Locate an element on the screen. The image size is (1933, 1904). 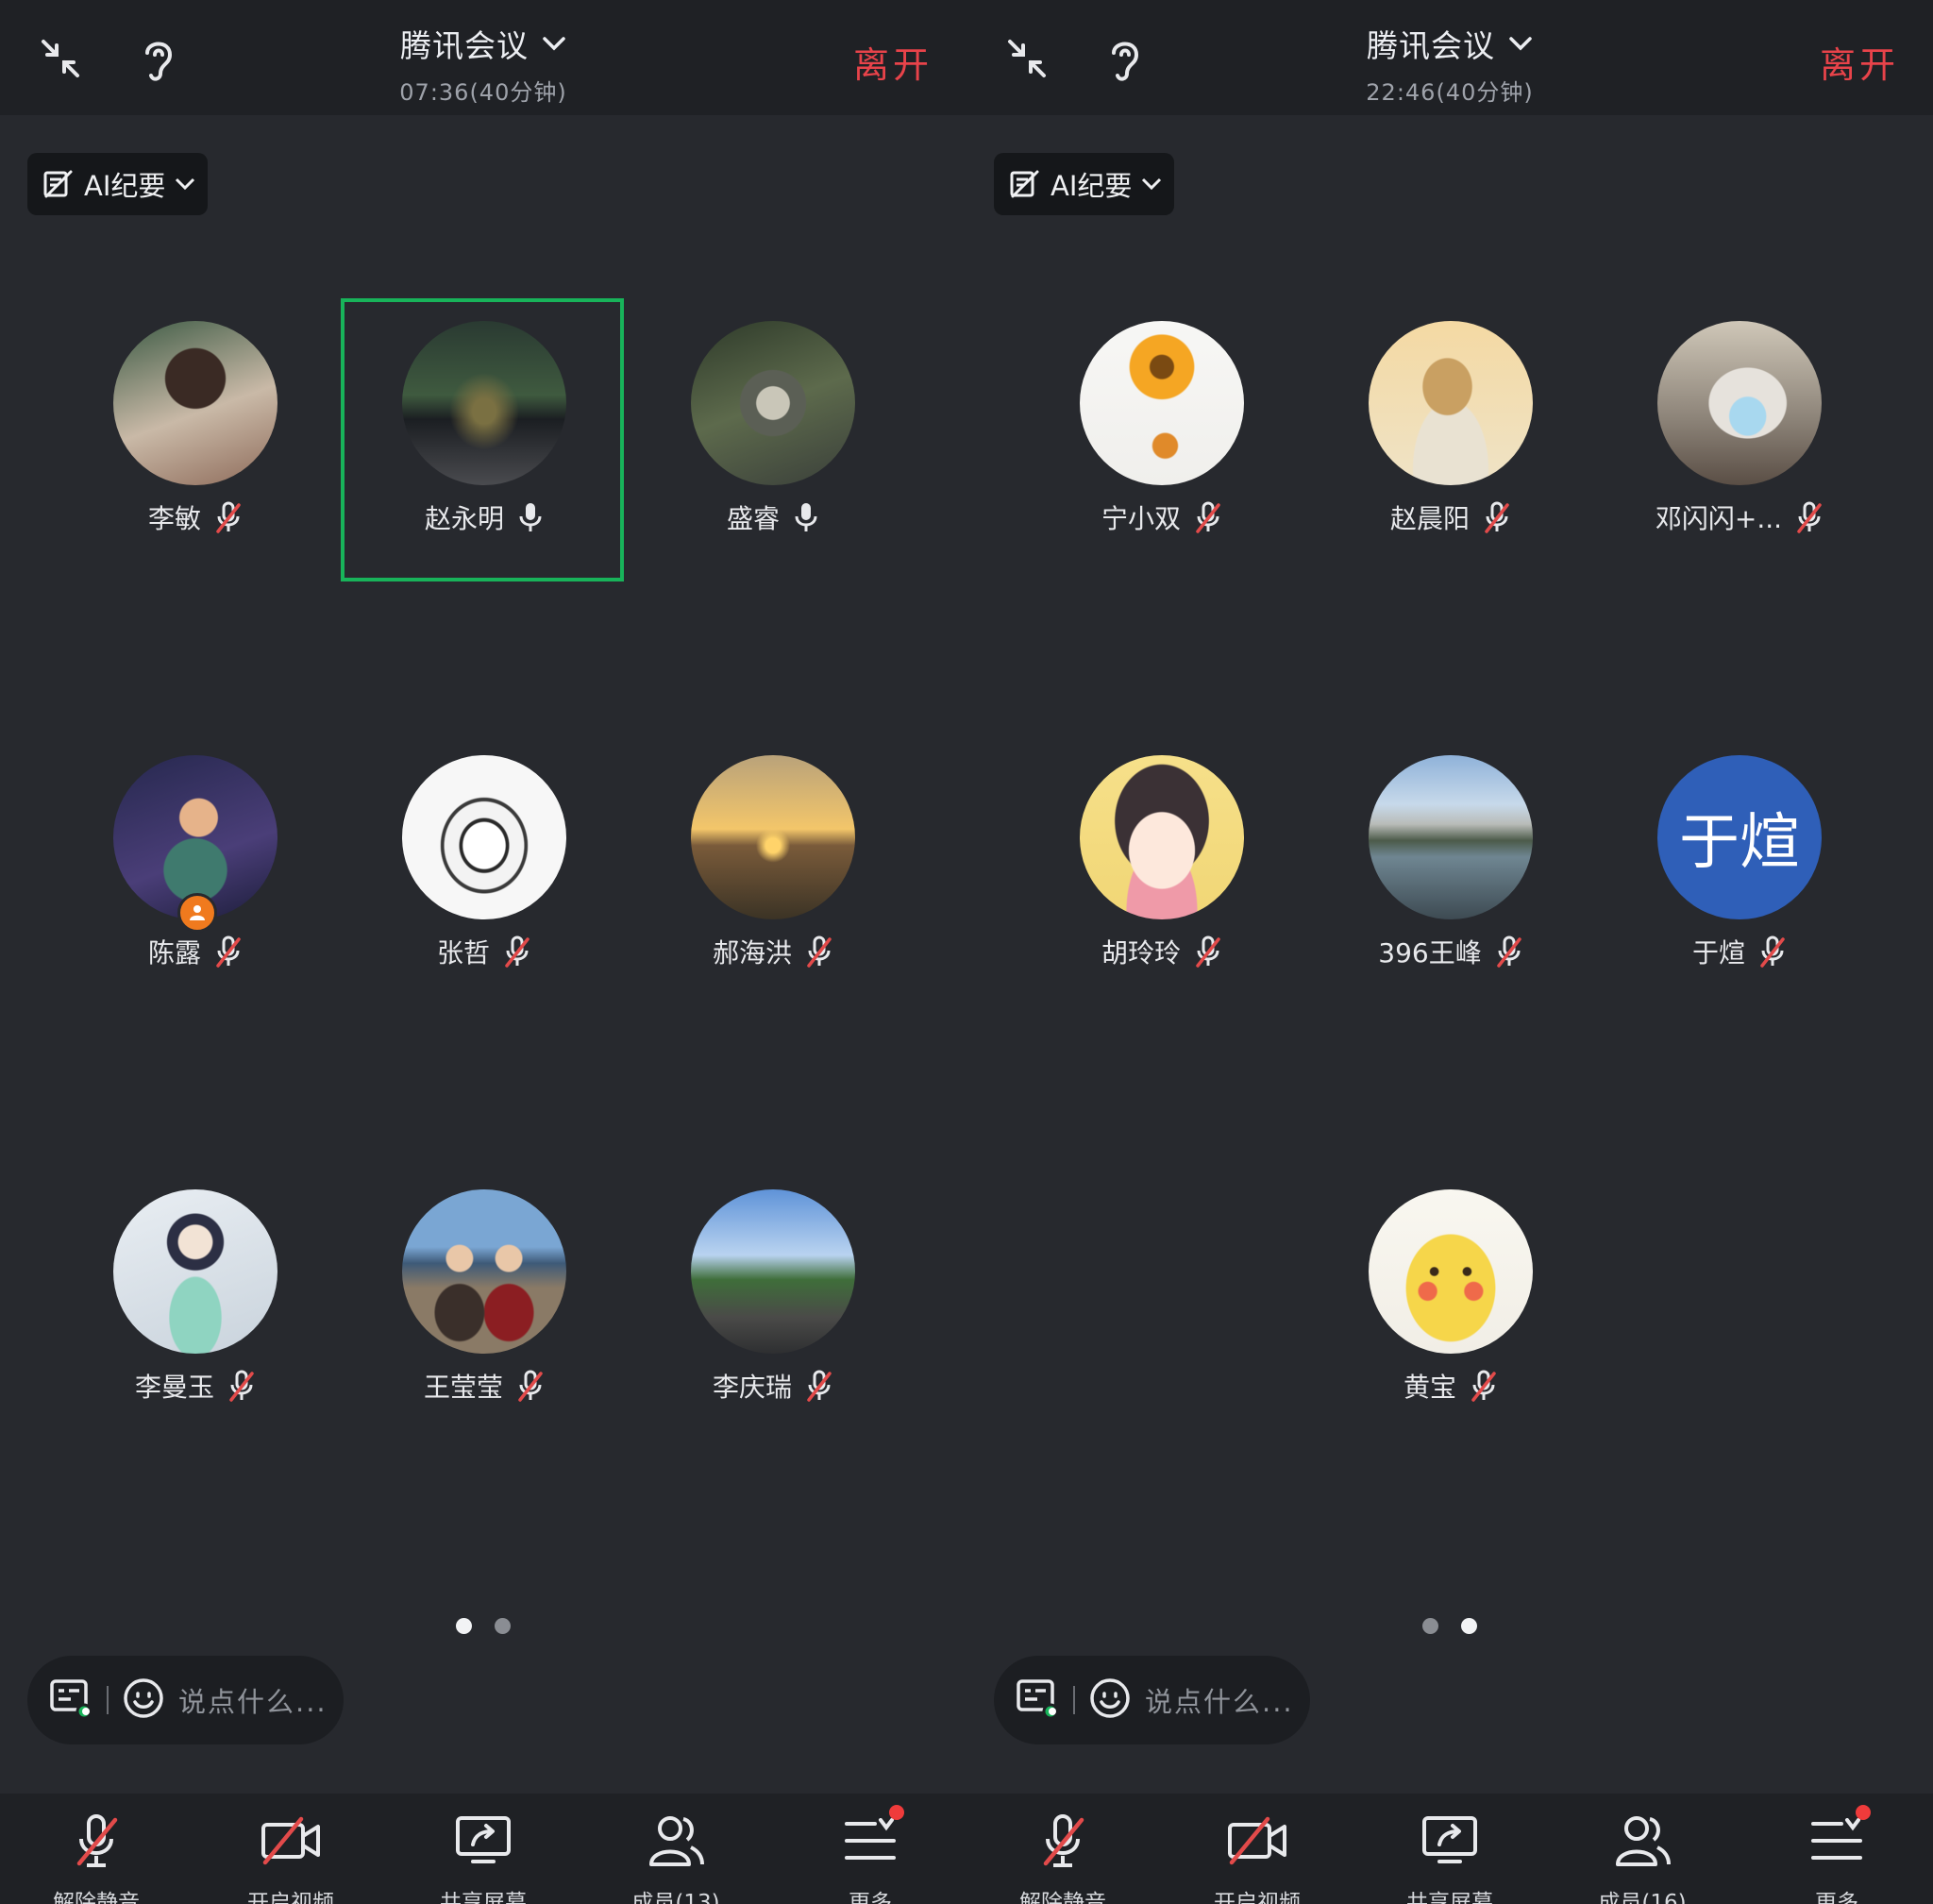
divider is located at coordinates (1074, 1700).